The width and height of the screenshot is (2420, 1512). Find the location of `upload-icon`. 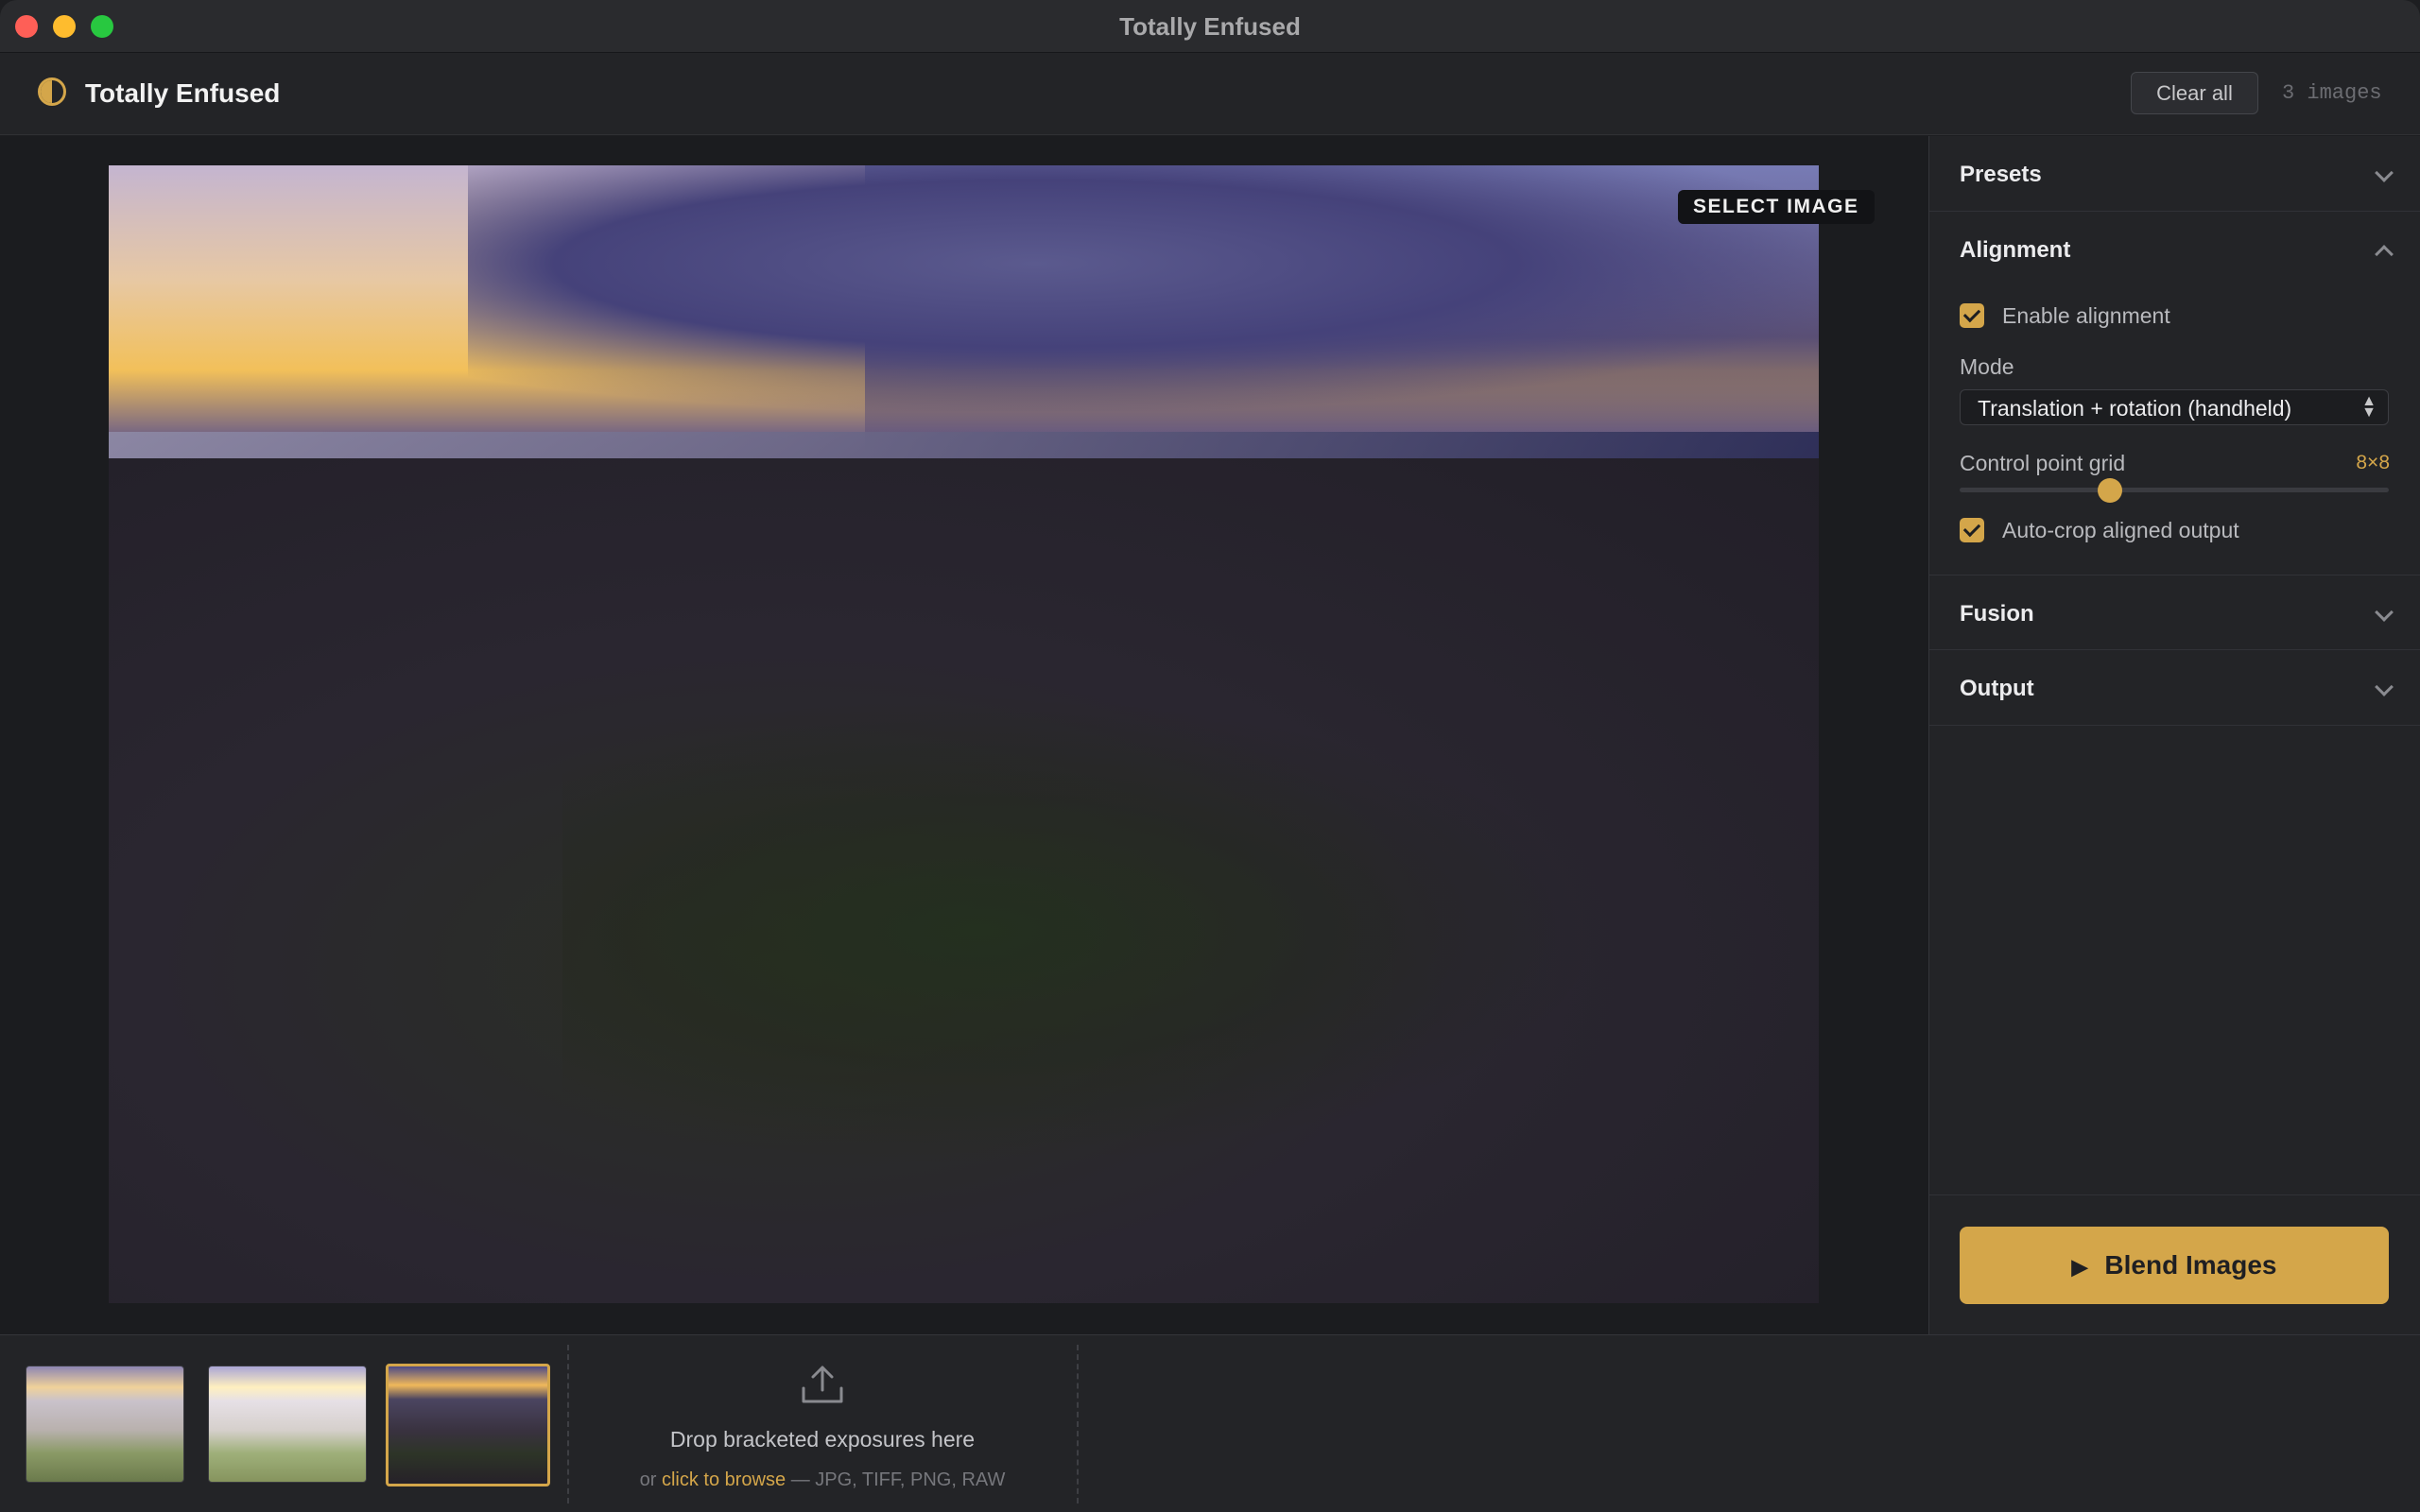

upload-icon is located at coordinates (822, 1384).